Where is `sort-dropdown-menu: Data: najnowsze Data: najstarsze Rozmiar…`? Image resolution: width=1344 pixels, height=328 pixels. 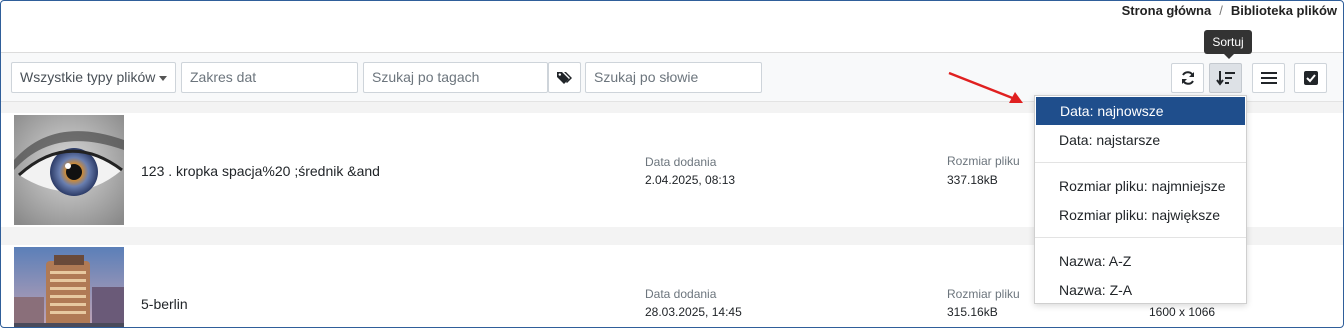
sort-dropdown-menu: Data: najnowsze Data: najstarsze Rozmiar… is located at coordinates (1140, 199).